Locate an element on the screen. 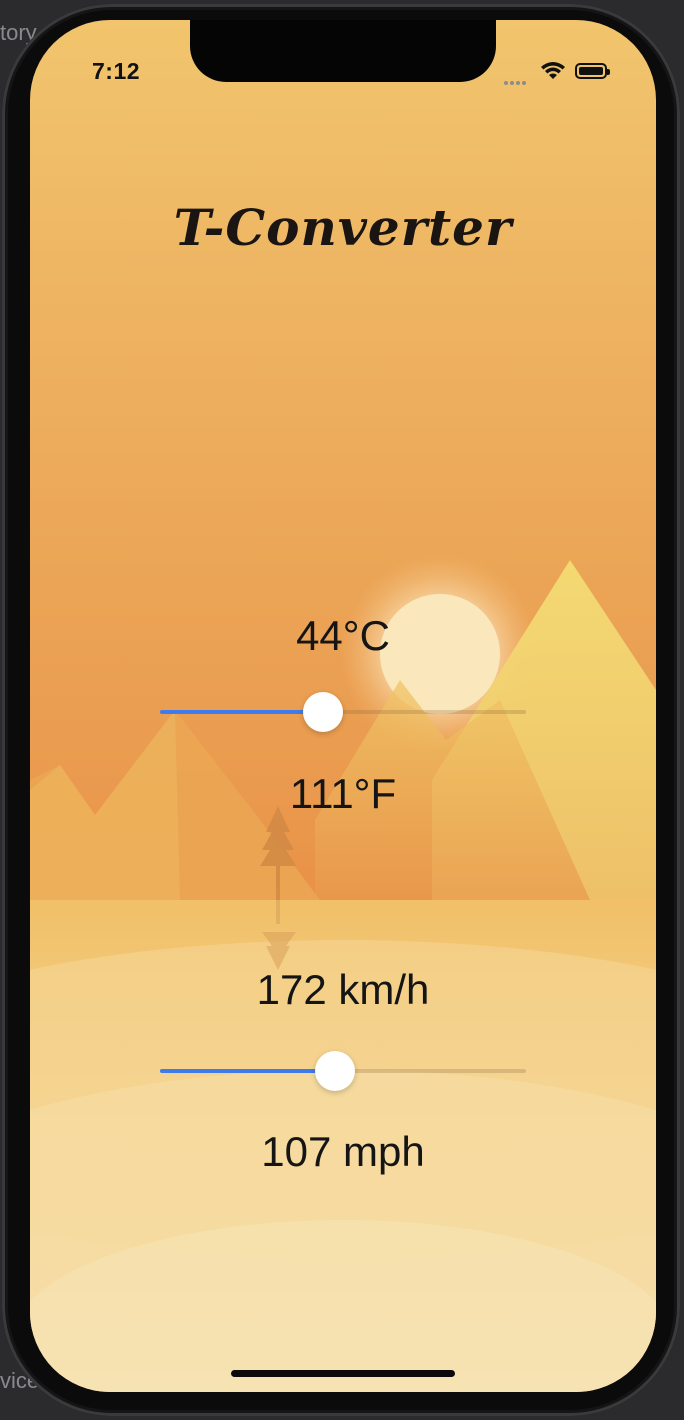 The height and width of the screenshot is (1420, 684). home-indicator is located at coordinates (343, 1373).